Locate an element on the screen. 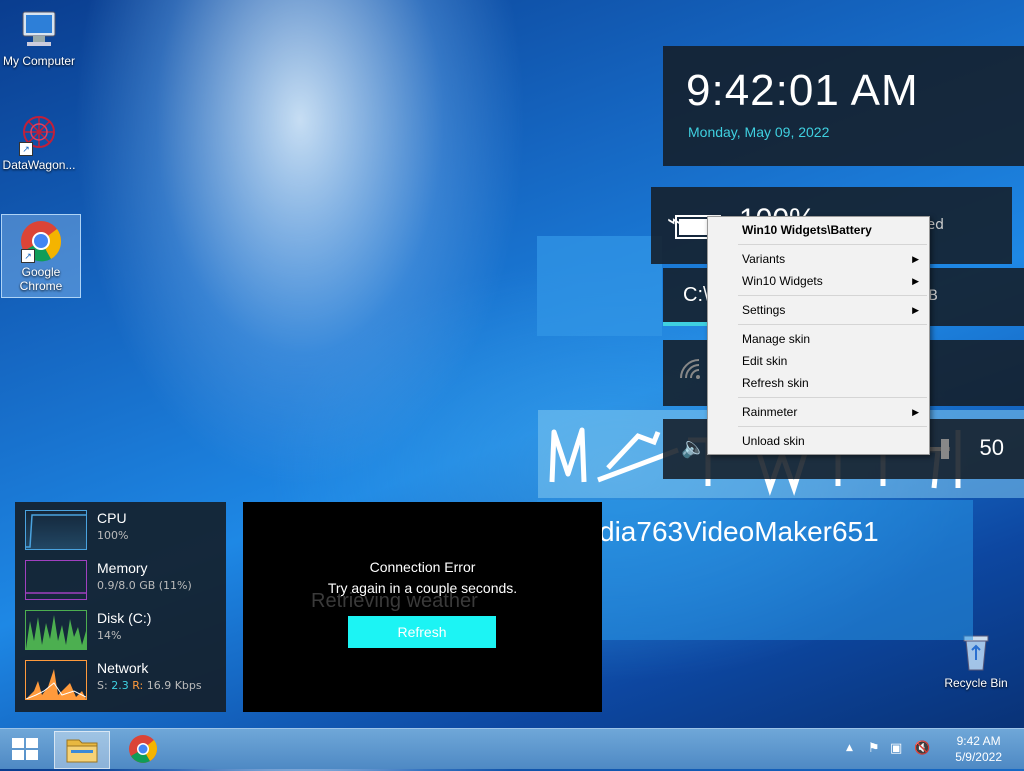 Image resolution: width=1024 pixels, height=771 pixels. chrome-icon is located at coordinates (143, 749).